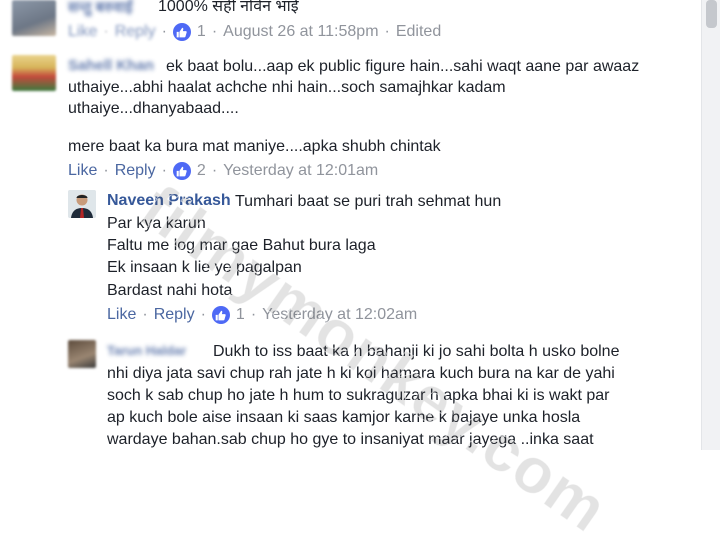 Image resolution: width=720 pixels, height=547 pixels. I want to click on like-count: 2, so click(201, 171).